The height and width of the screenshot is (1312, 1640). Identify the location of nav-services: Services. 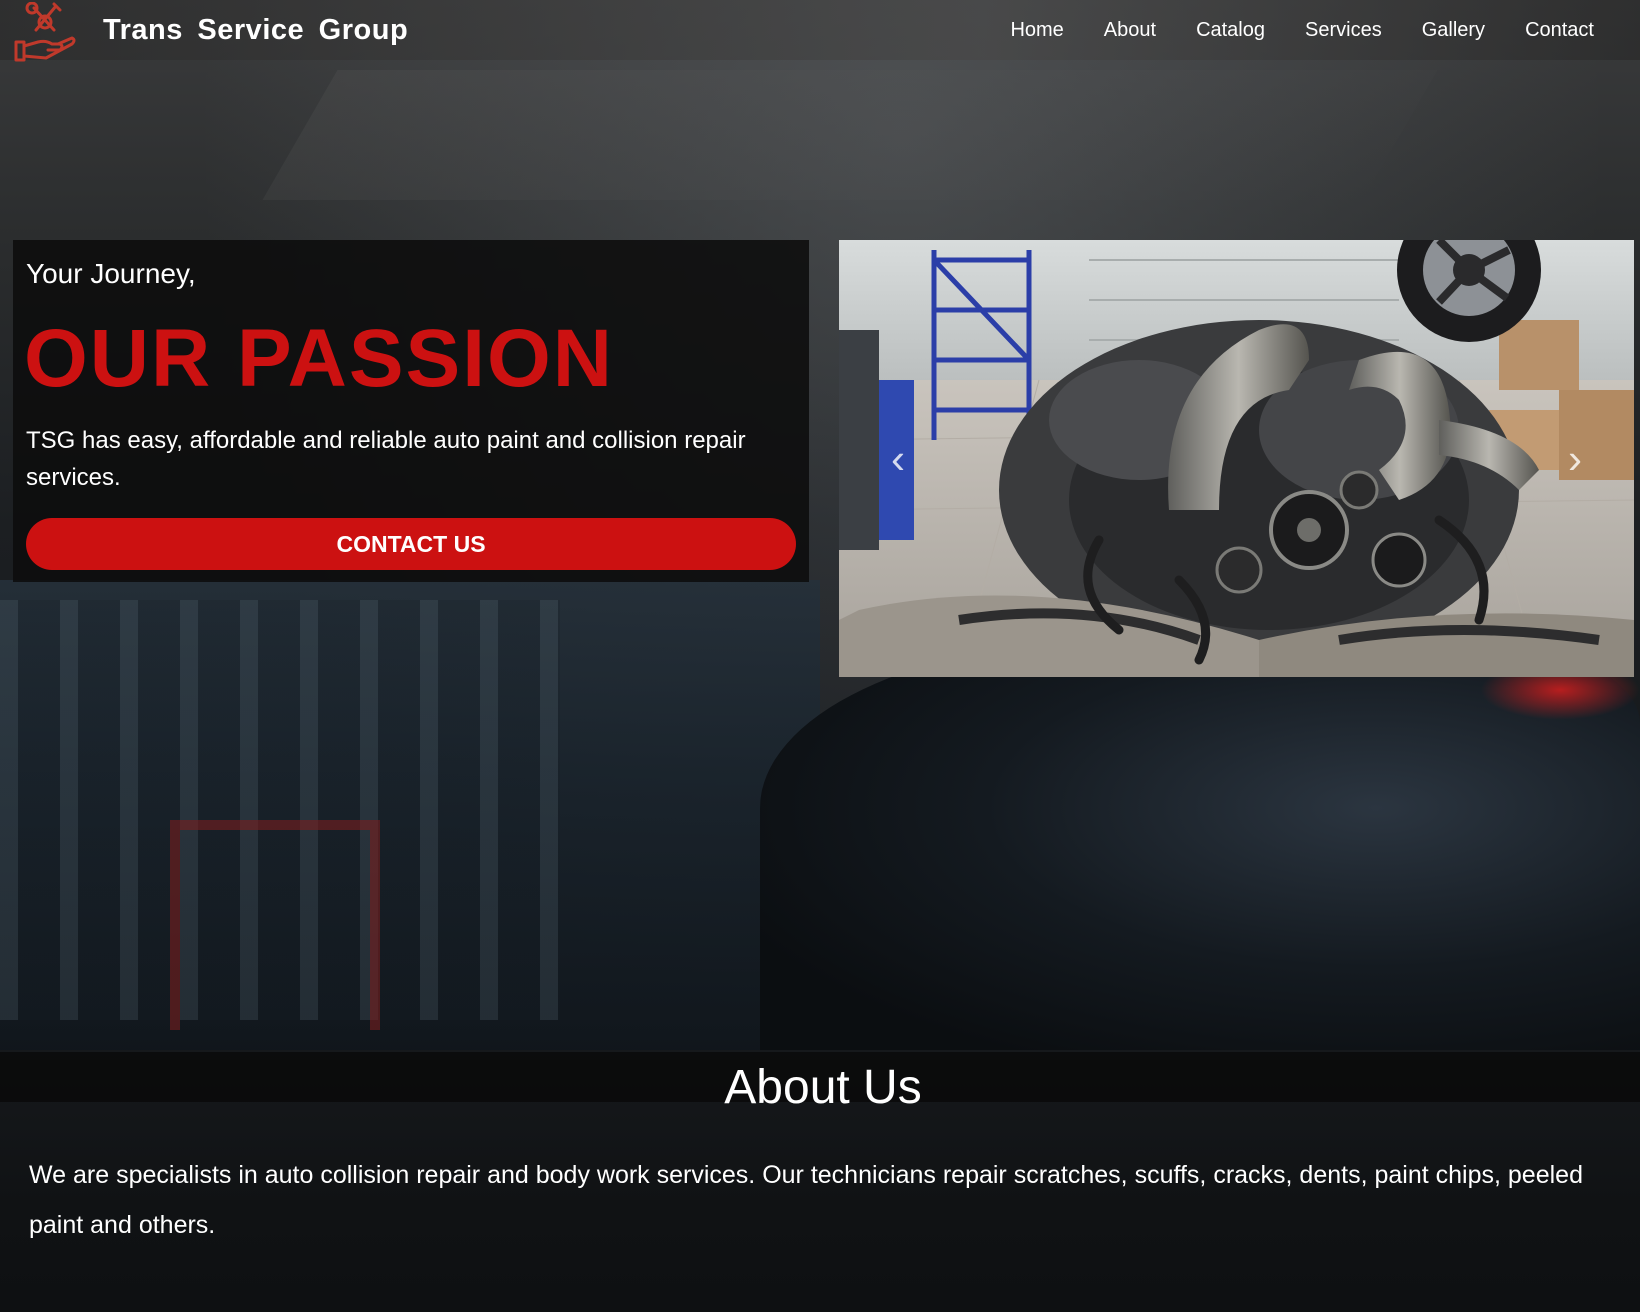
(1343, 30).